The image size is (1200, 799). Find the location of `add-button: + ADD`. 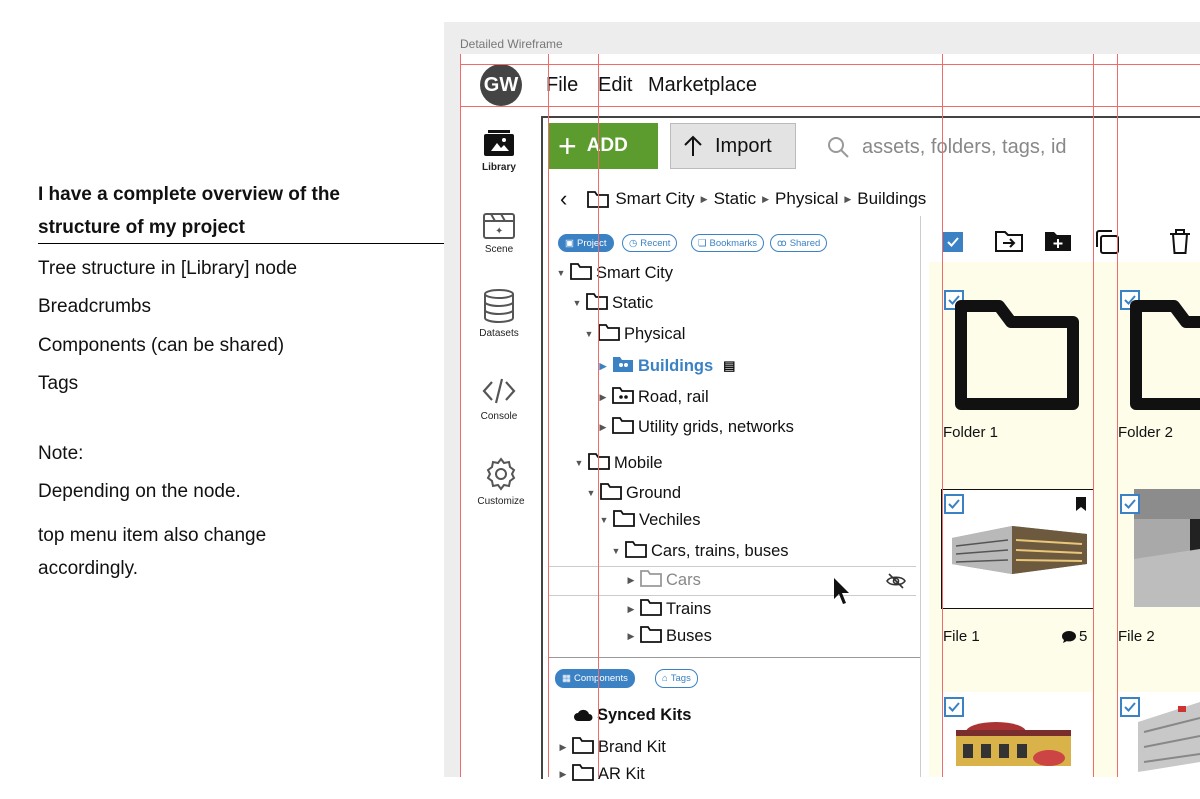

add-button: + ADD is located at coordinates (603, 146).